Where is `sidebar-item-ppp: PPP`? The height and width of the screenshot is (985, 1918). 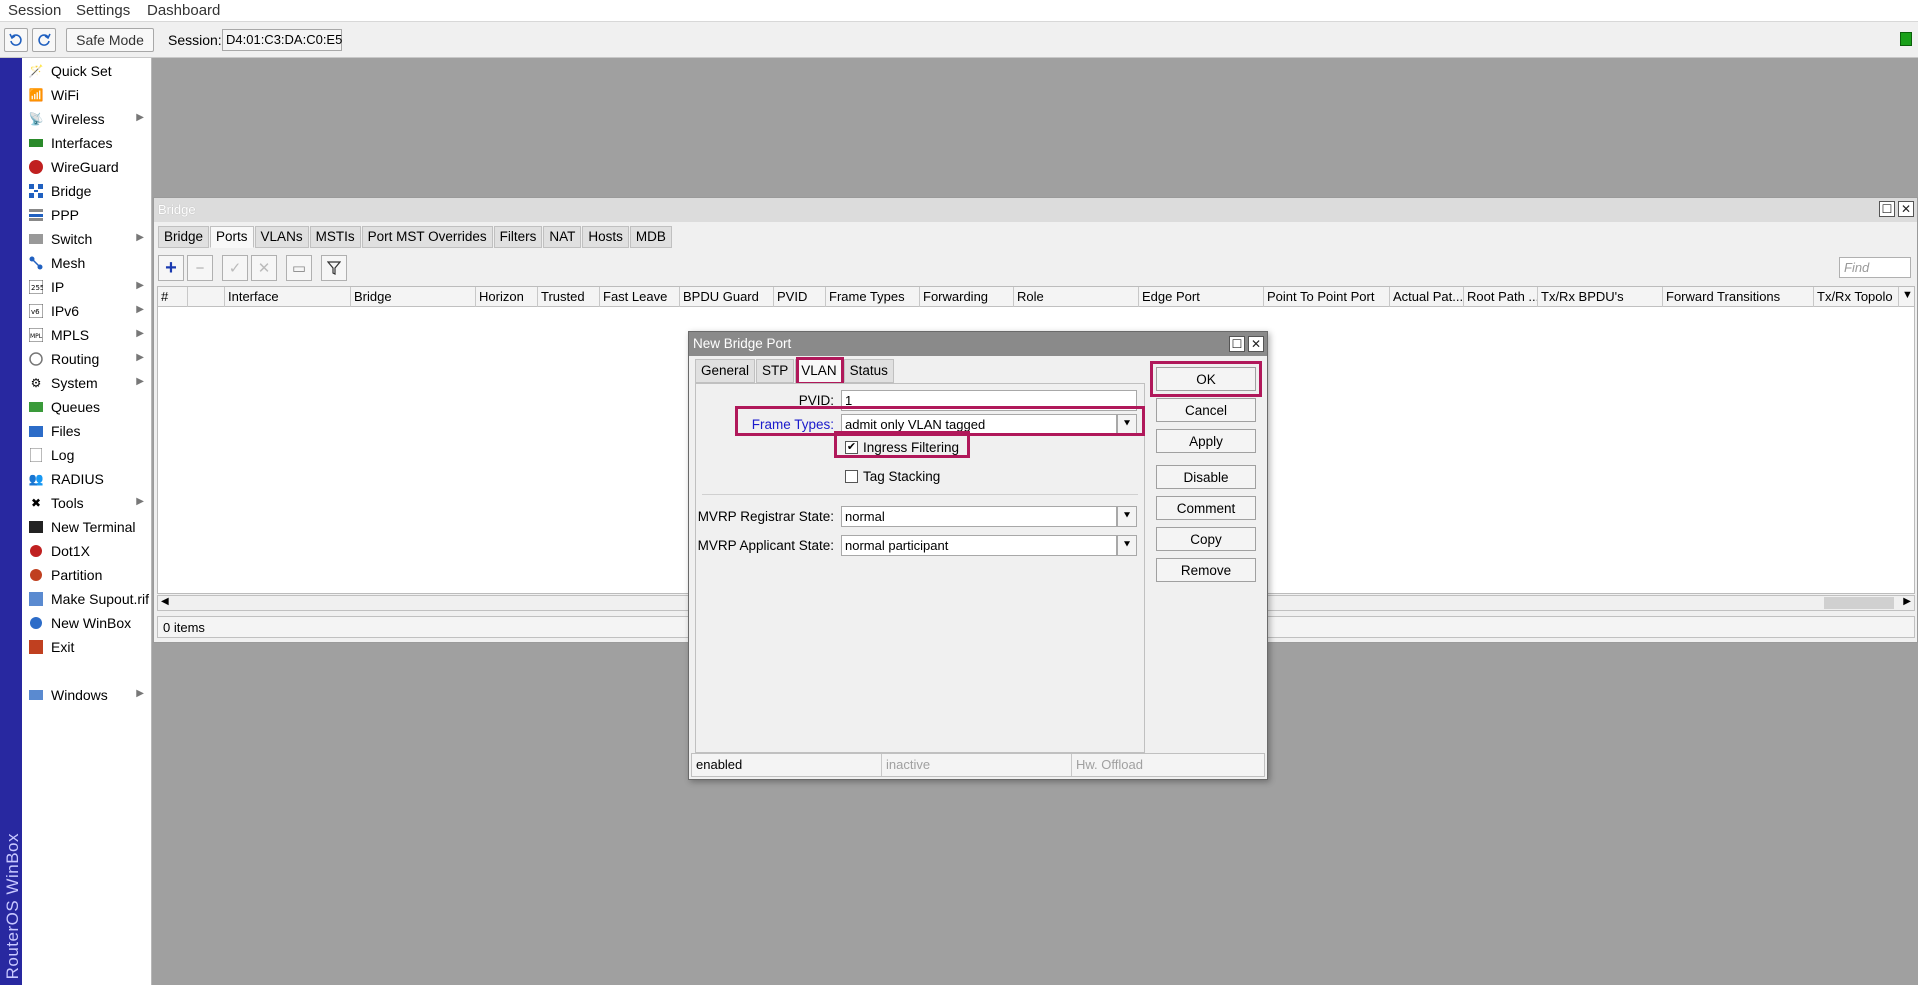 sidebar-item-ppp: PPP is located at coordinates (87, 215).